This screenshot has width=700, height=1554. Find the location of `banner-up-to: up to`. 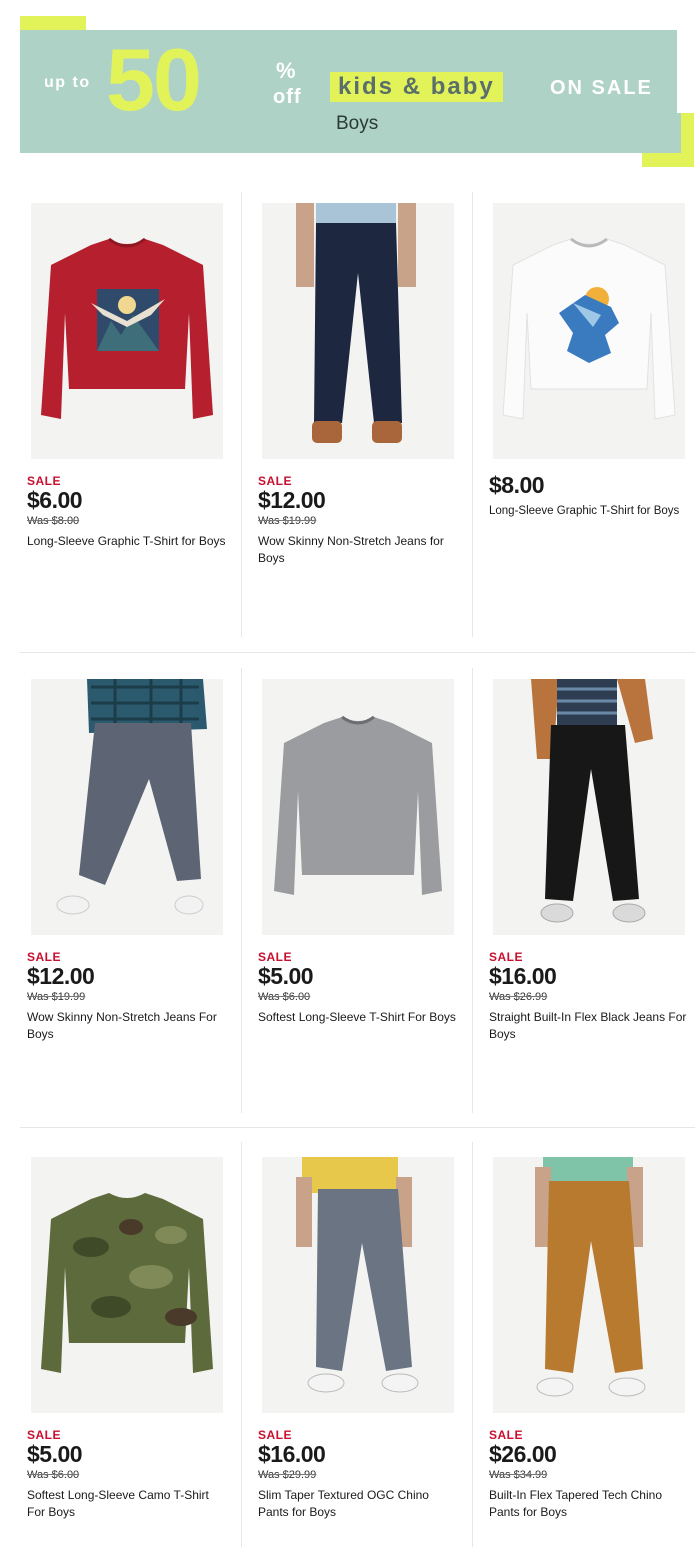

banner-up-to: up to is located at coordinates (67, 82).